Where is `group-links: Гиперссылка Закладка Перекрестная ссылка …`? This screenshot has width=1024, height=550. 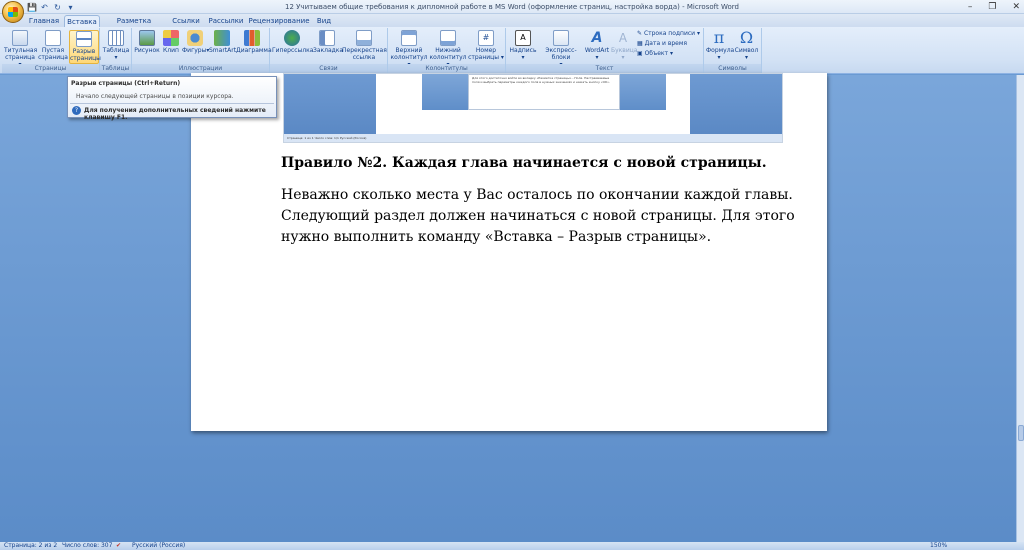
group-links: Гиперссылка Закладка Перекрестная ссылка … is located at coordinates (329, 50).